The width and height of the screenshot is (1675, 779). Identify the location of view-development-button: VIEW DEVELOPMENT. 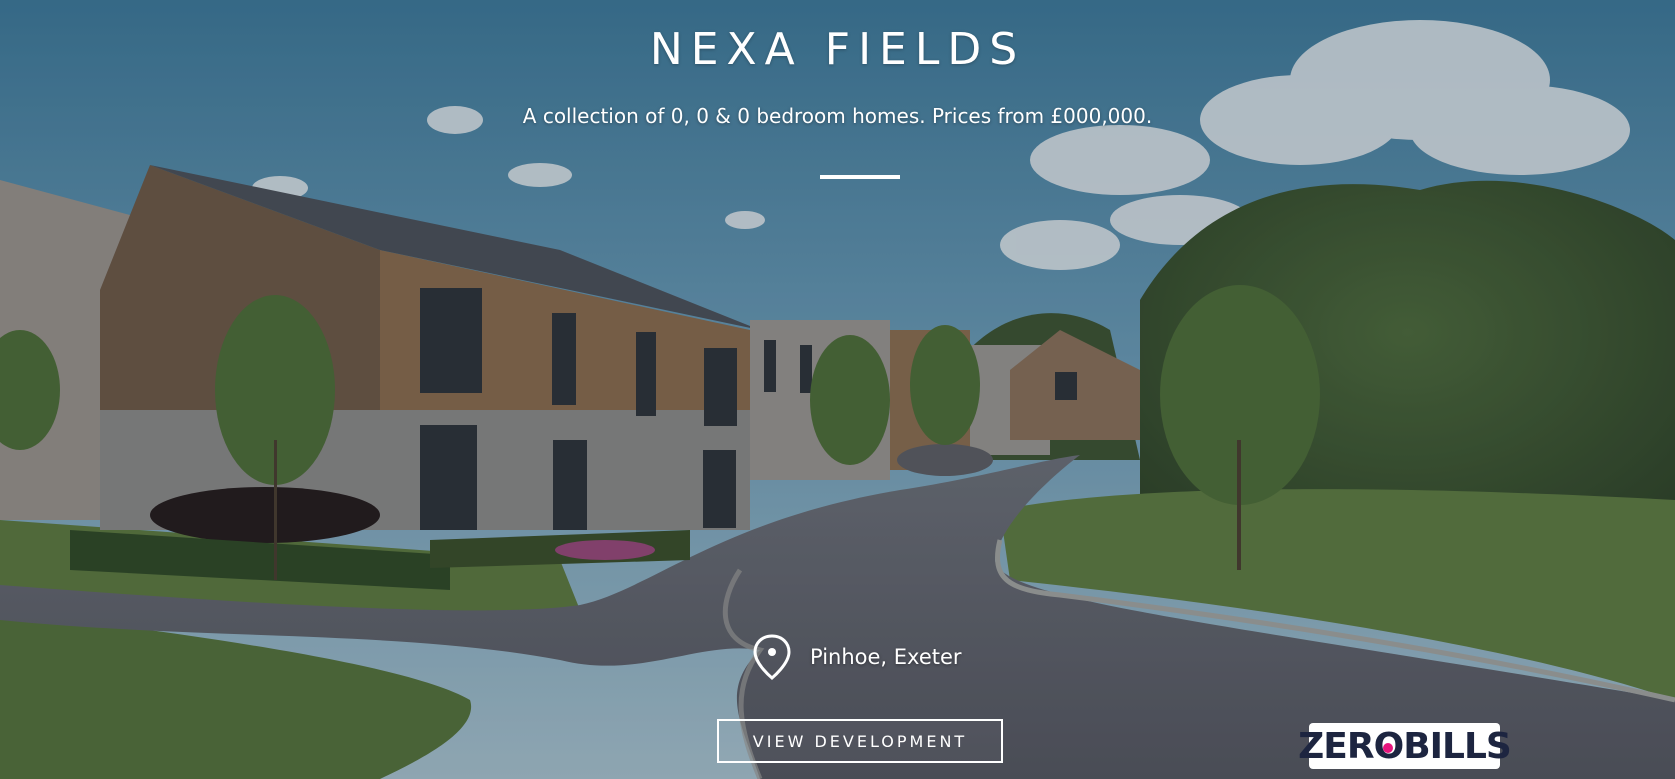
(860, 741).